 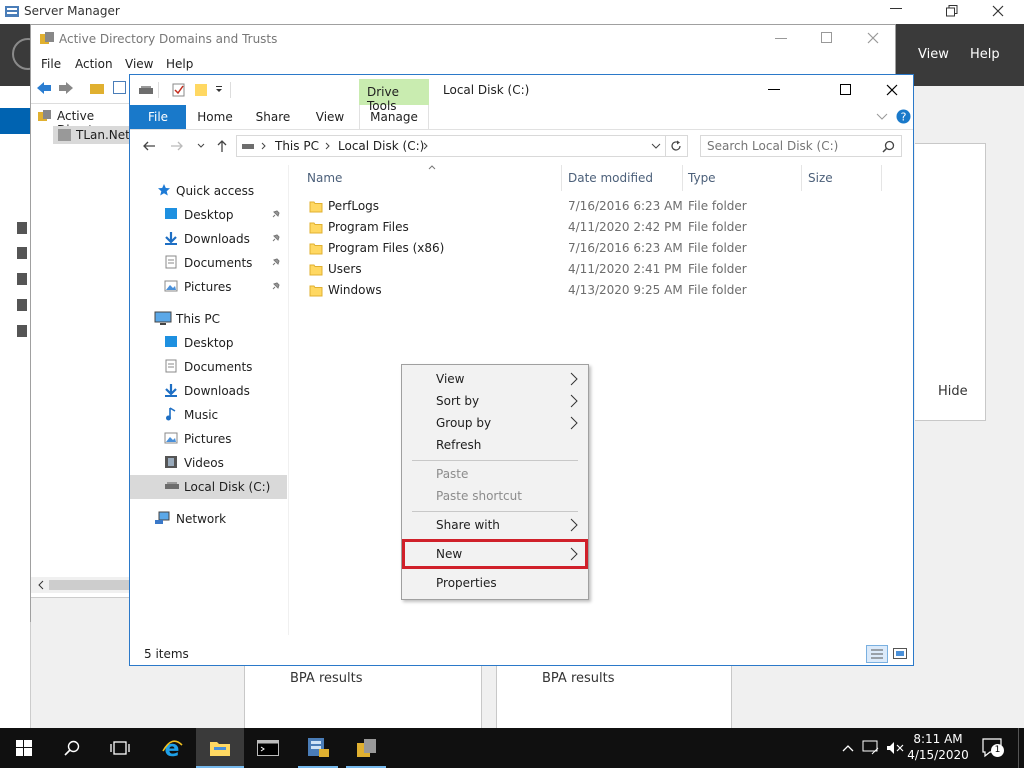 What do you see at coordinates (330, 117) in the screenshot?
I see `tab-view: View` at bounding box center [330, 117].